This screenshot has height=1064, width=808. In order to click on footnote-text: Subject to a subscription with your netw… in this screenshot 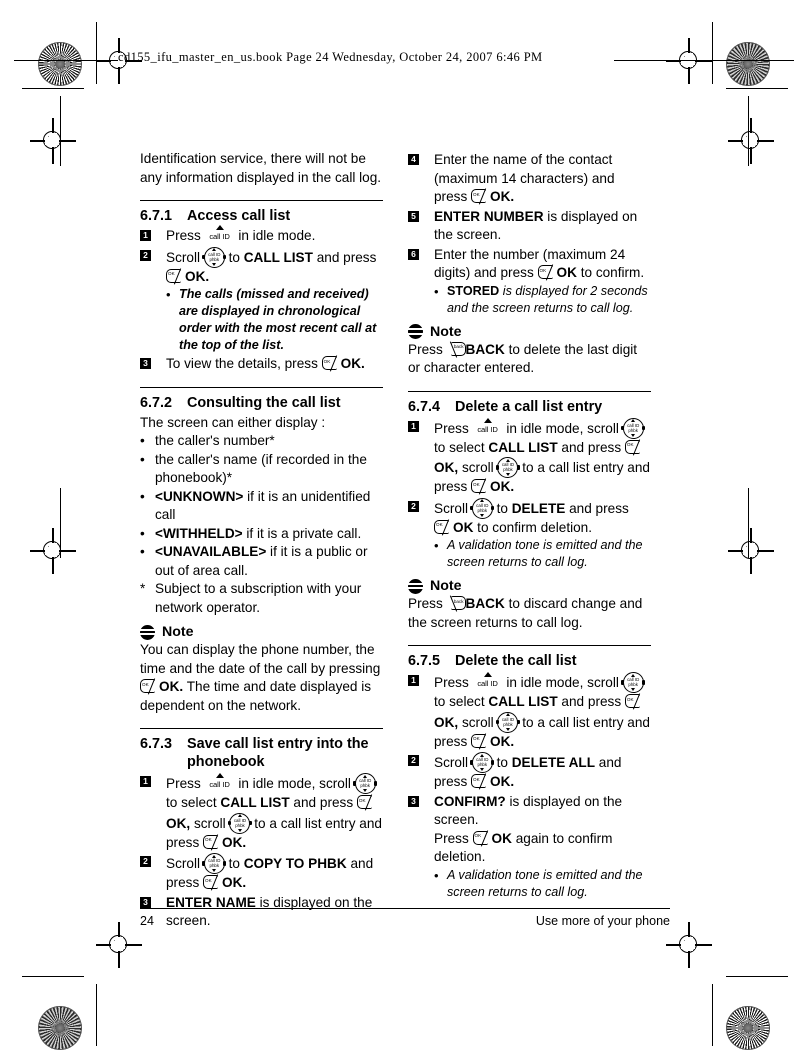, I will do `click(258, 598)`.